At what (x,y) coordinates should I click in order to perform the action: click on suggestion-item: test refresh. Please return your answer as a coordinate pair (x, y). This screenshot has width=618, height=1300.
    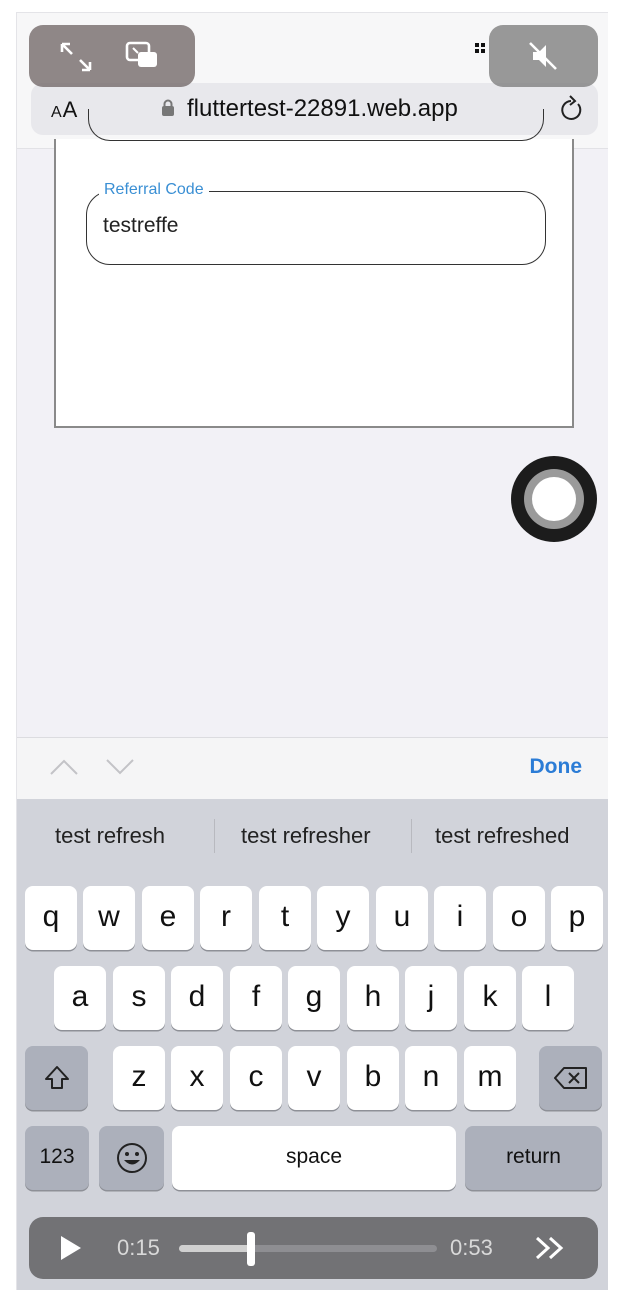
    Looking at the image, I should click on (110, 836).